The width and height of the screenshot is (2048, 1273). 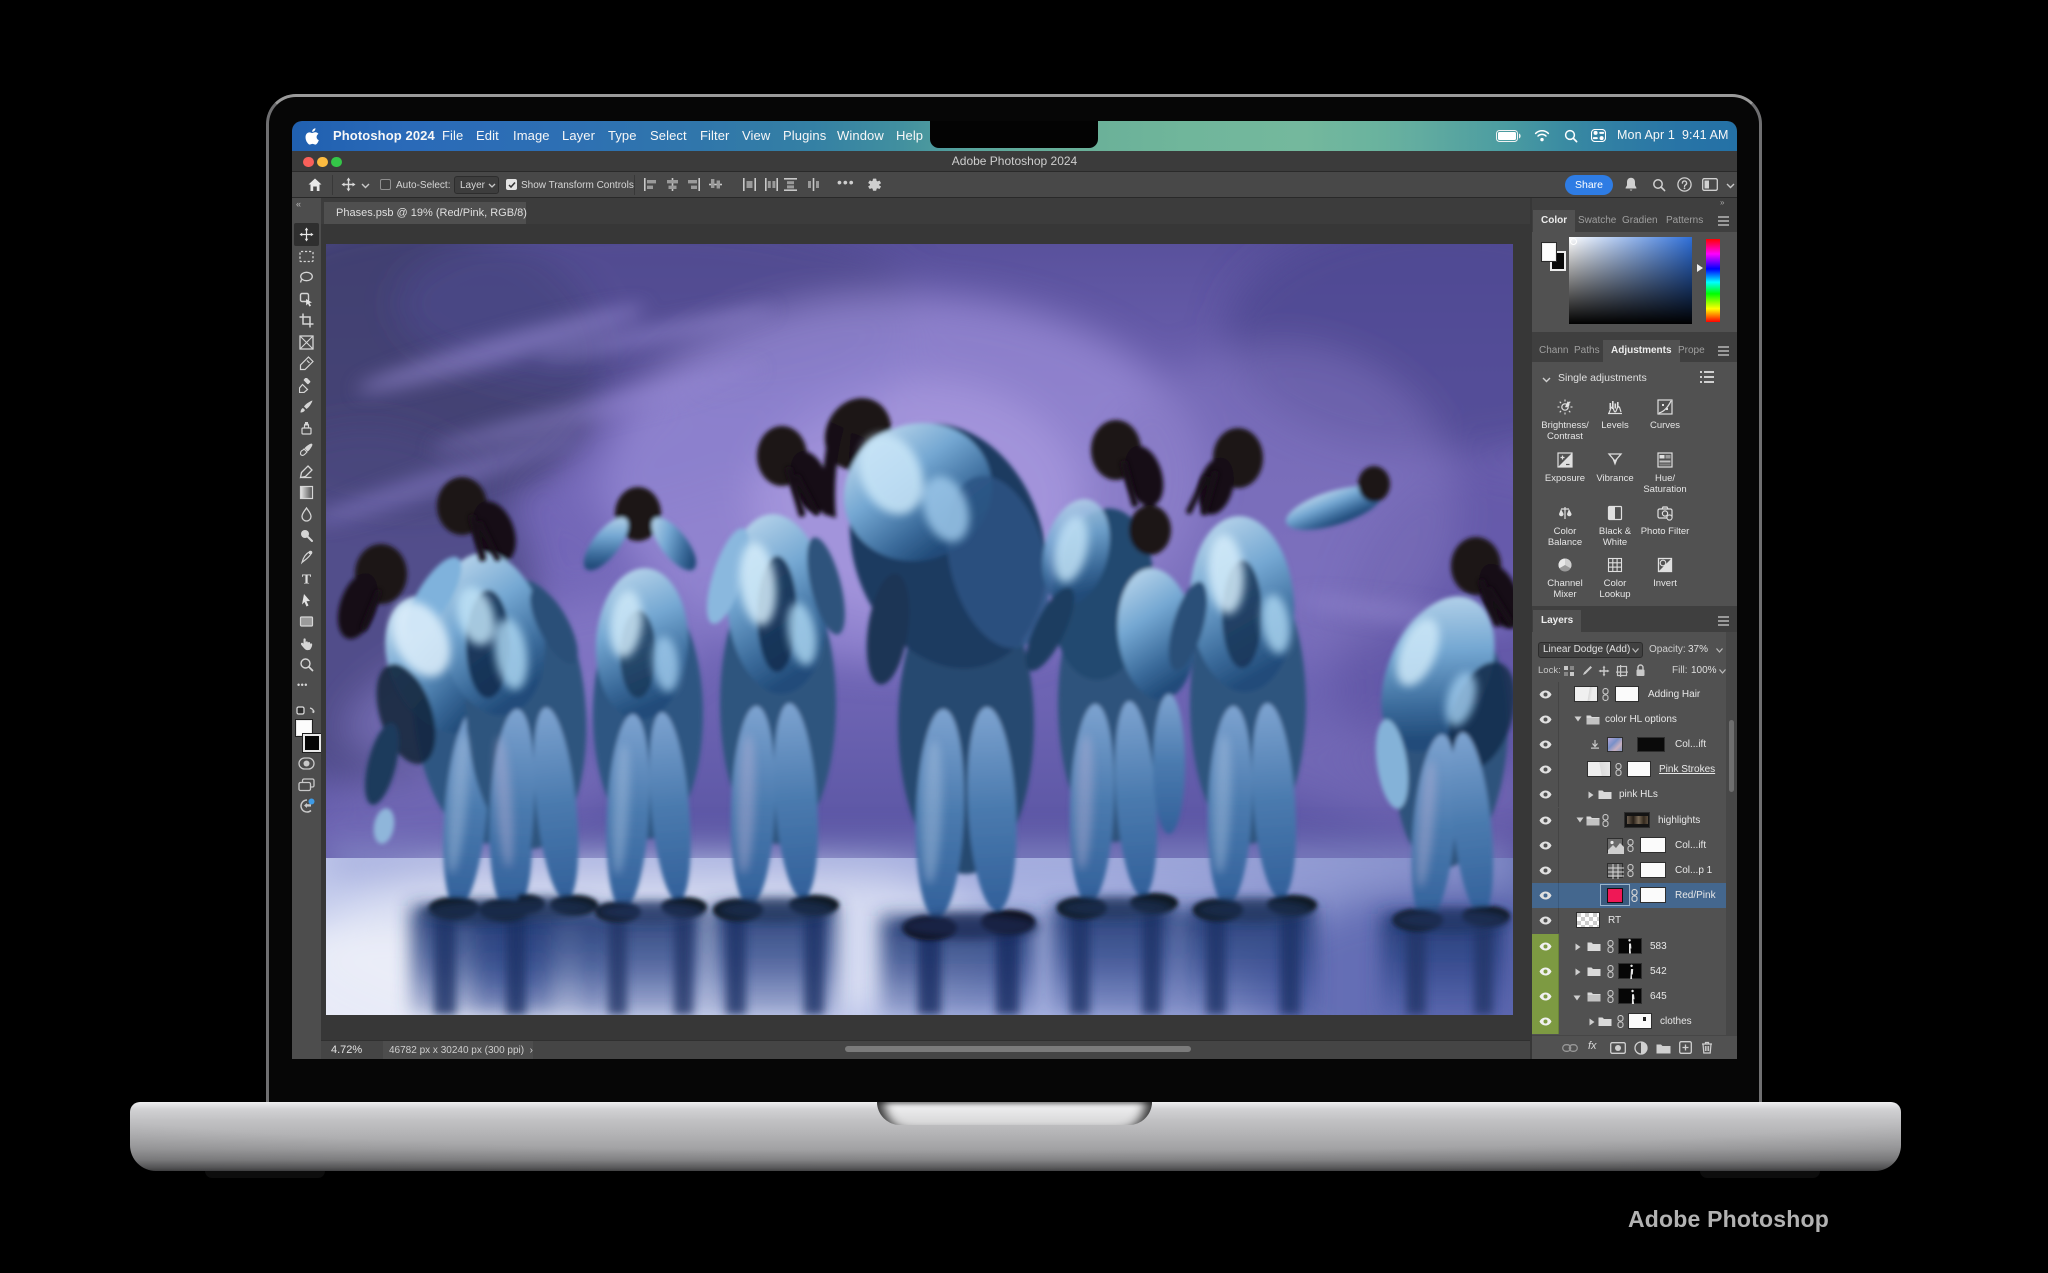 What do you see at coordinates (307, 580) in the screenshot?
I see `svg-text: T` at bounding box center [307, 580].